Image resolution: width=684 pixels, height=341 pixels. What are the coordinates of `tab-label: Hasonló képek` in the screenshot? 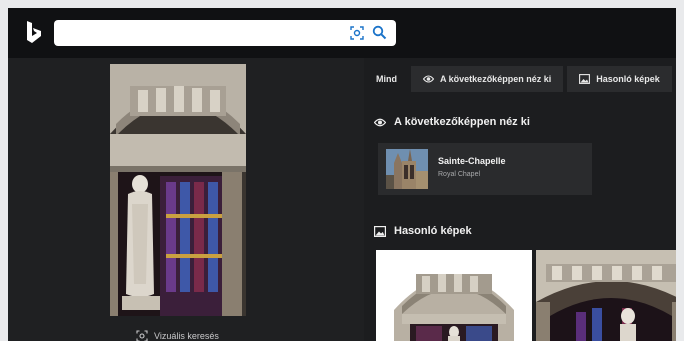 It's located at (628, 79).